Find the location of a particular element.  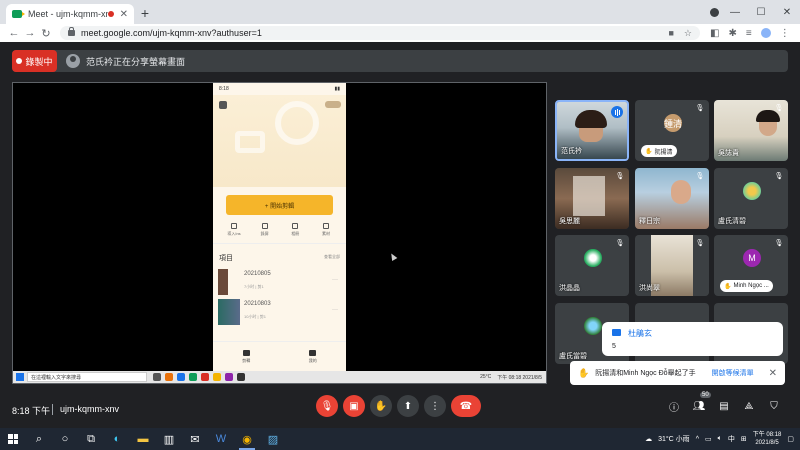

browser-tab: Meet - ujm-kqmm-xnv ✕ is located at coordinates (70, 14).